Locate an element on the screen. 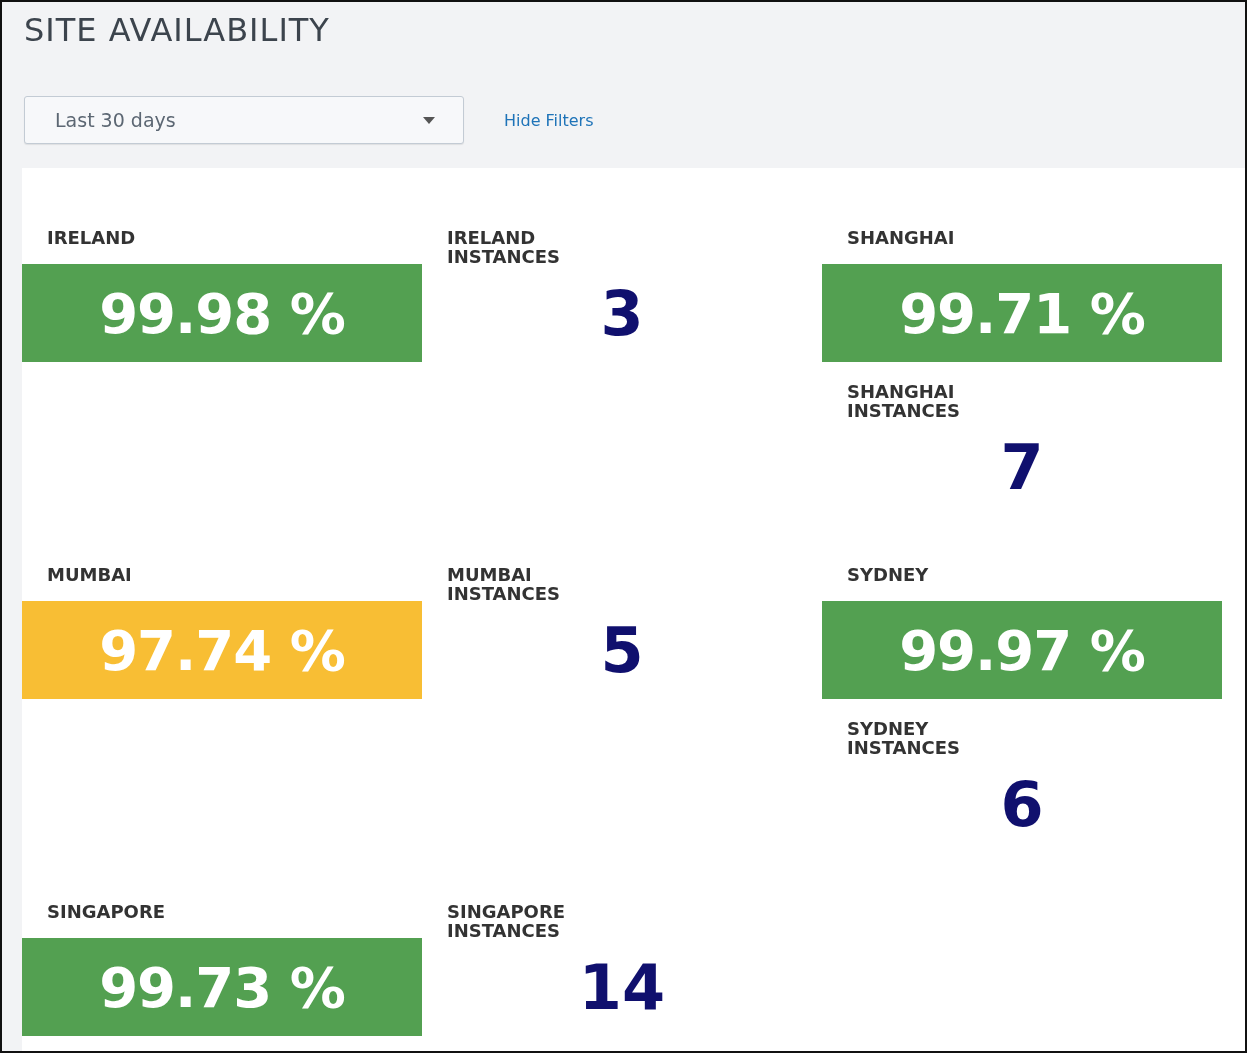  instances-label: SINGAPORE INSTANCES is located at coordinates (506, 920).